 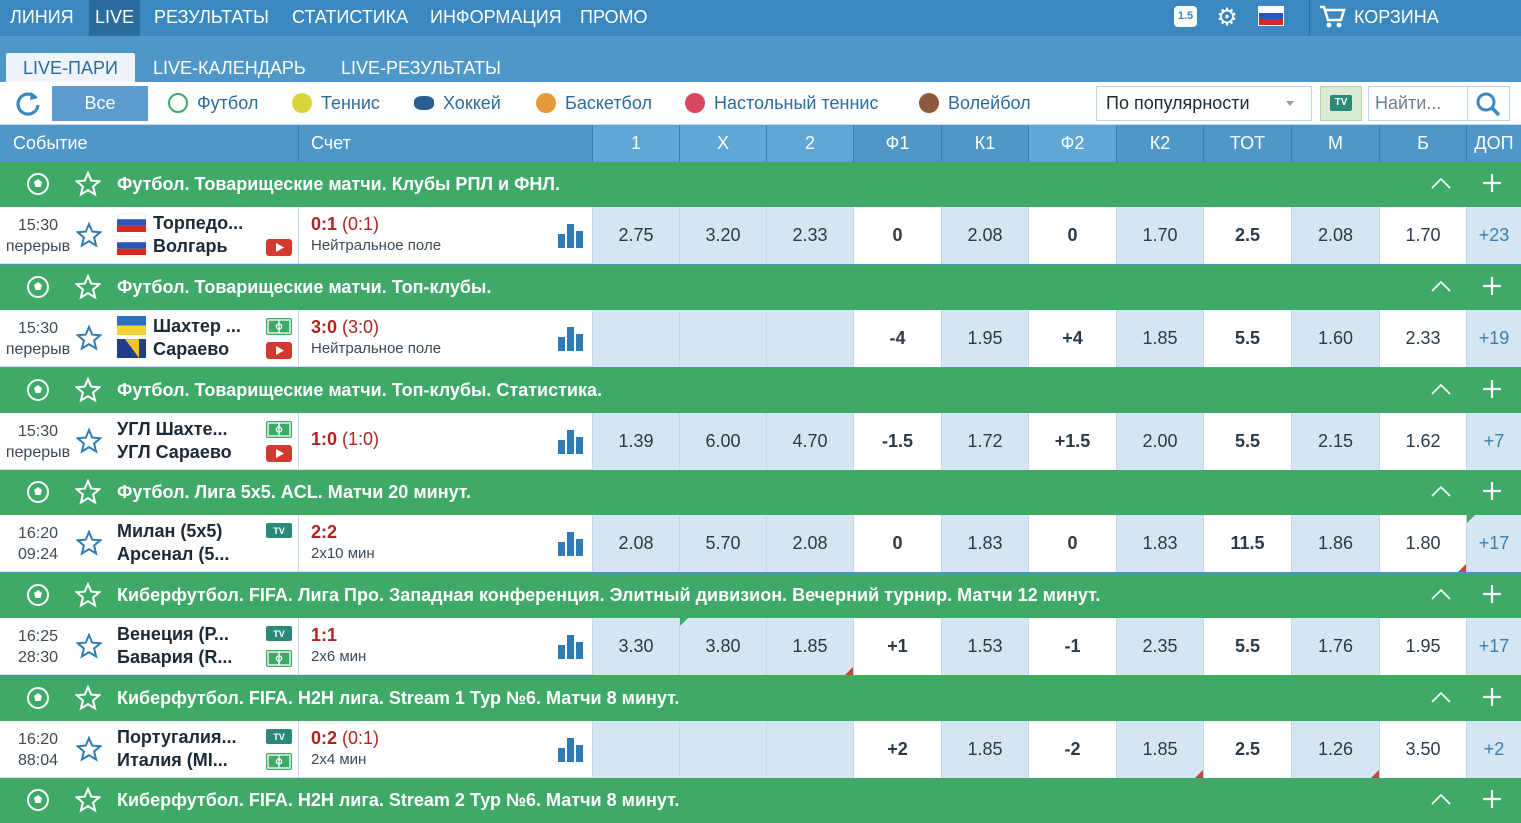 I want to click on odds-cell-8: 1.26, so click(x=1335, y=749).